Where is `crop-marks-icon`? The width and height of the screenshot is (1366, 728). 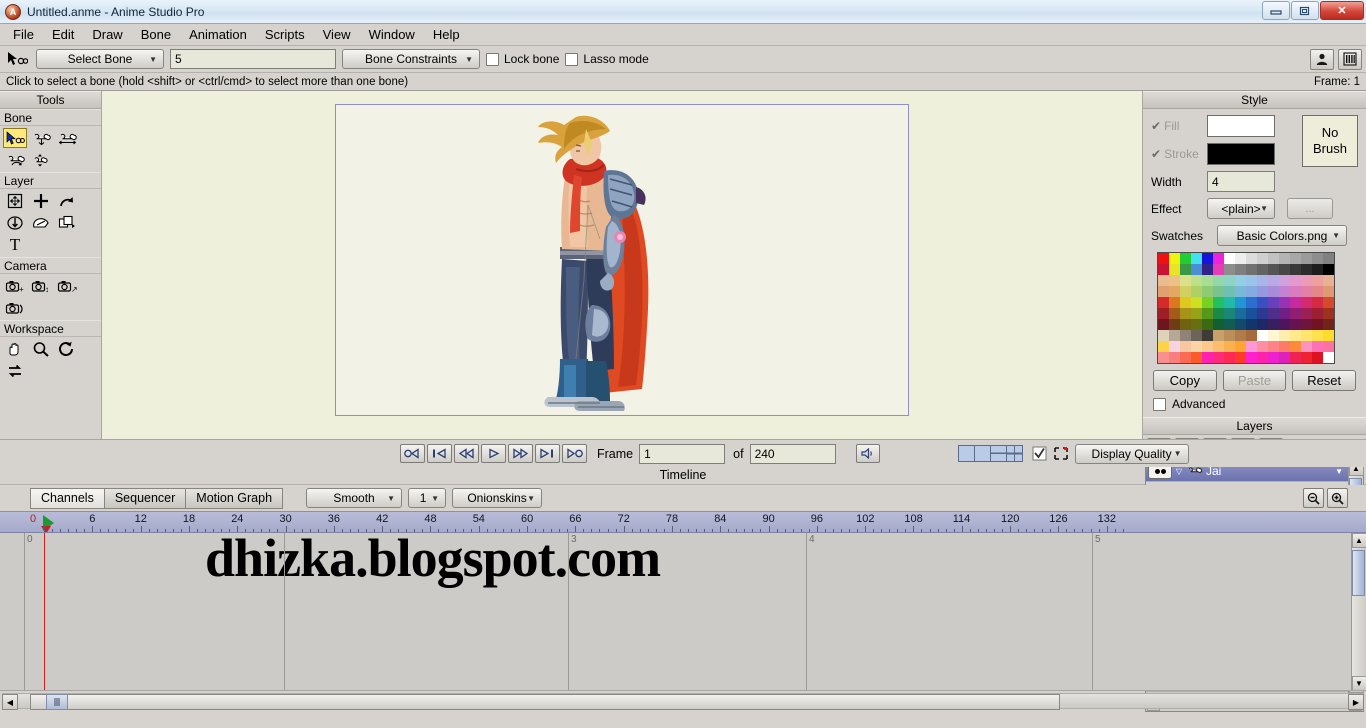
crop-marks-icon is located at coordinates (1061, 453).